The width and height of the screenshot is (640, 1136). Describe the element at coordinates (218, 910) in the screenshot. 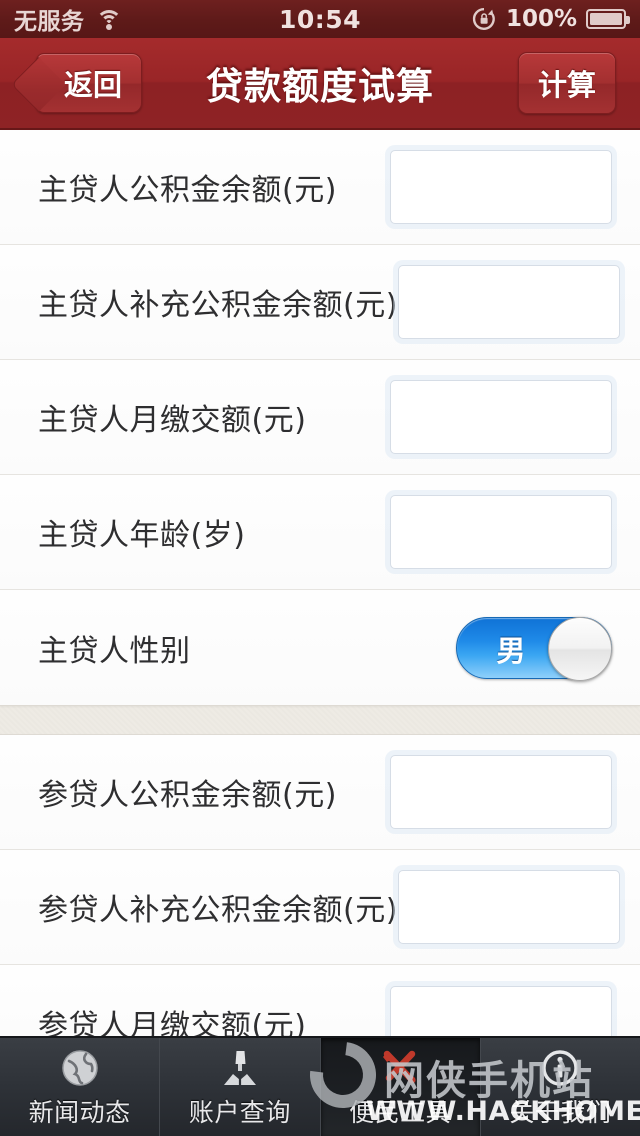

I see `row-label: 参贷人补充公积金余额(元)` at that location.